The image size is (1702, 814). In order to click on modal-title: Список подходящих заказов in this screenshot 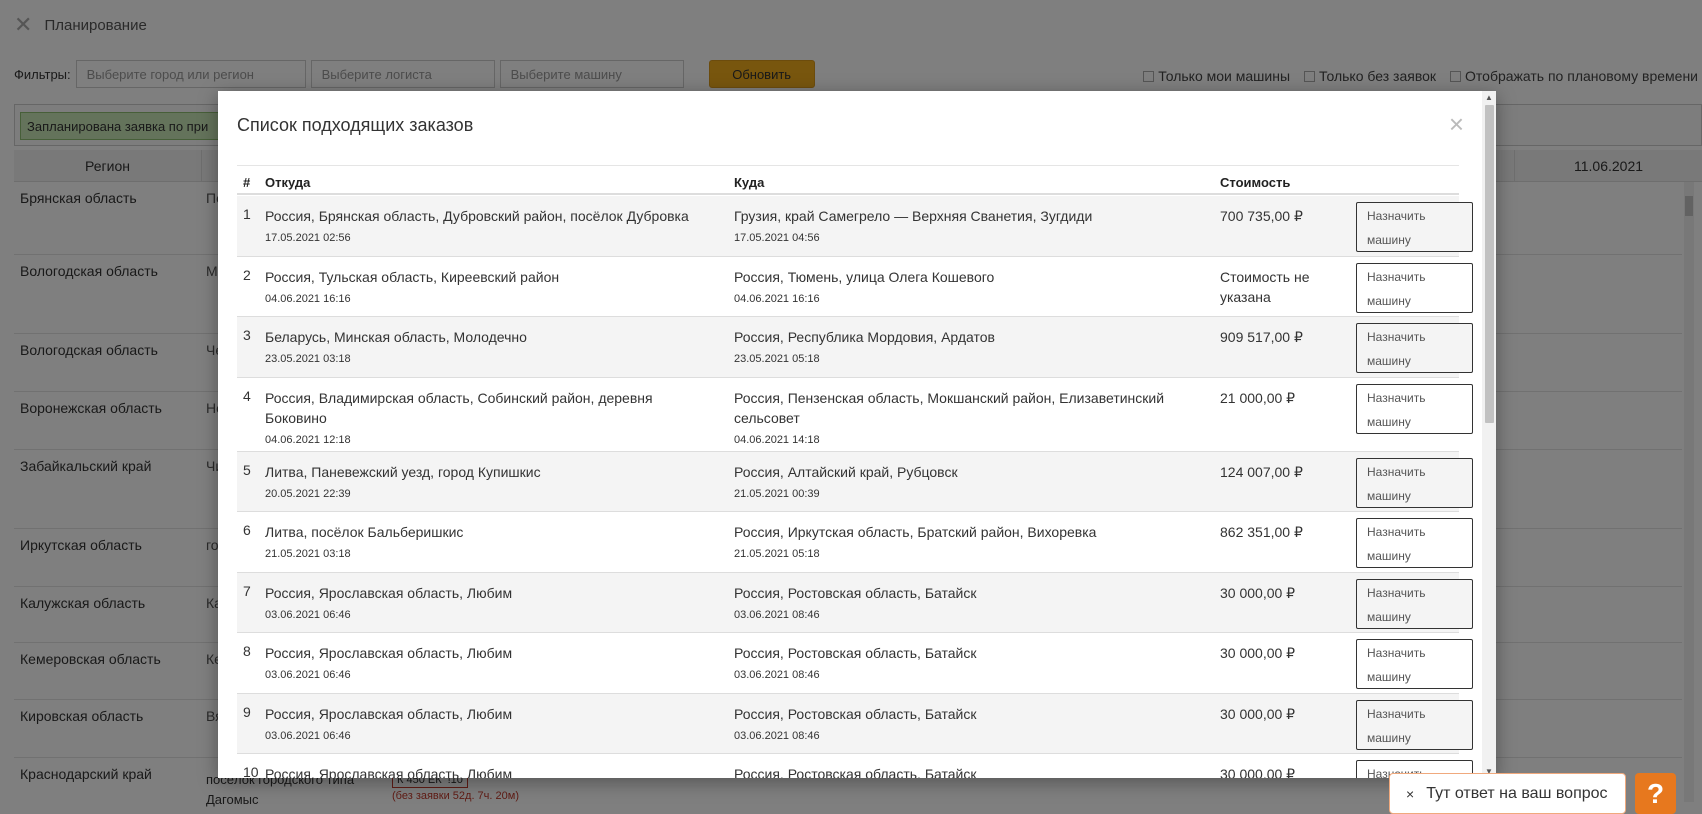, I will do `click(355, 125)`.